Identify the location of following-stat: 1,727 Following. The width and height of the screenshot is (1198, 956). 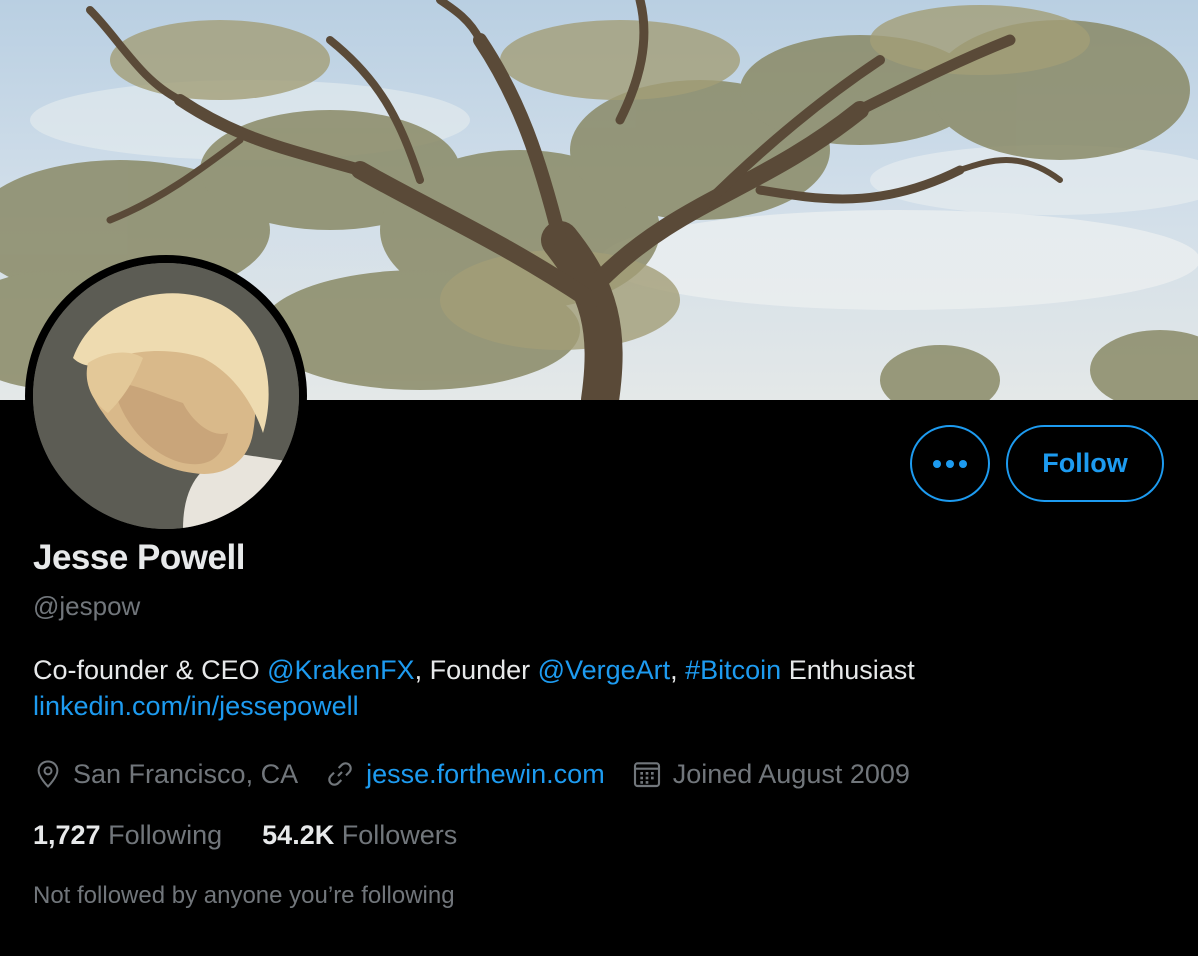
(127, 835).